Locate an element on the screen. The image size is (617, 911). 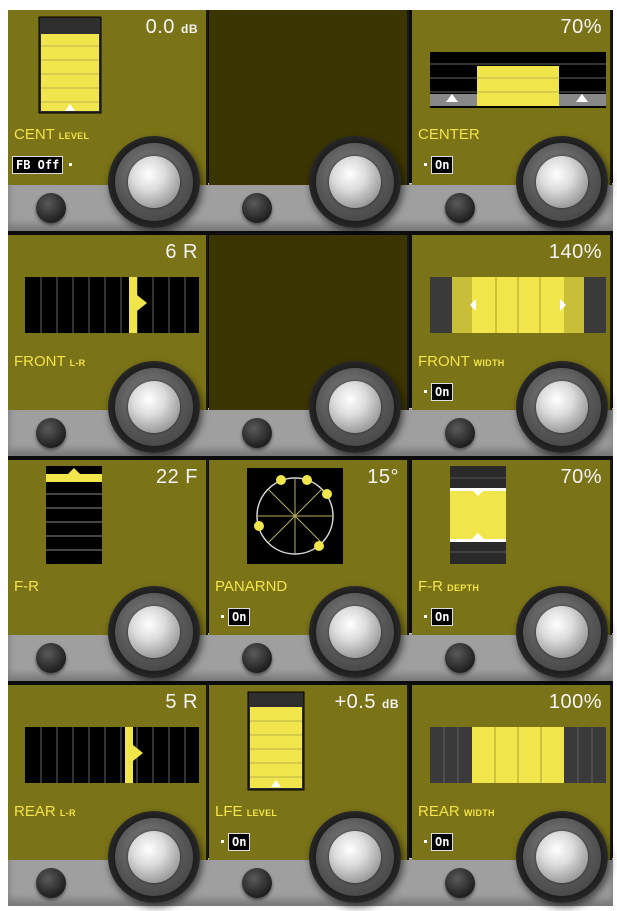
width-readout: 70% is located at coordinates (581, 27).